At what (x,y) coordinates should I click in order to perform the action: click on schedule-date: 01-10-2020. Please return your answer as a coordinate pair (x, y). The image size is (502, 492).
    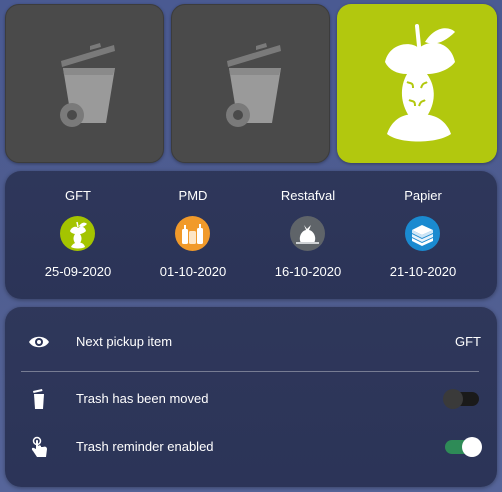
    Looking at the image, I should click on (193, 271).